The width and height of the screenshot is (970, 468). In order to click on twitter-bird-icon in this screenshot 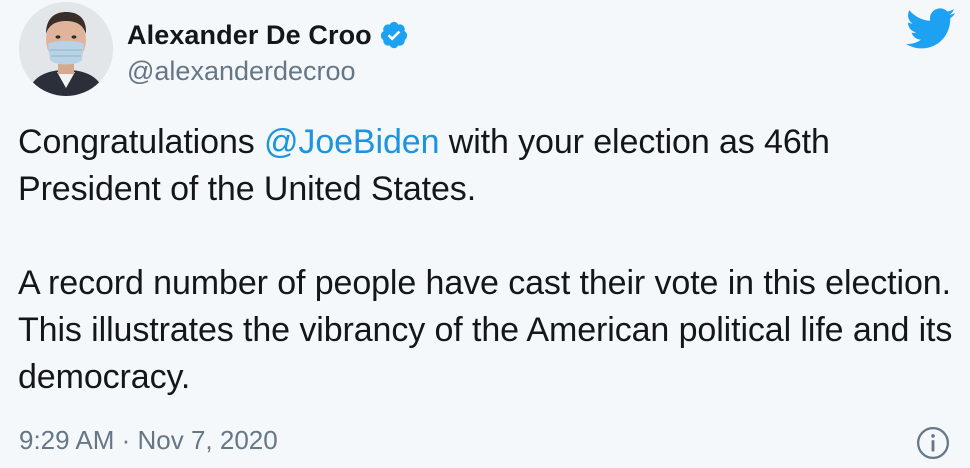, I will do `click(931, 29)`.